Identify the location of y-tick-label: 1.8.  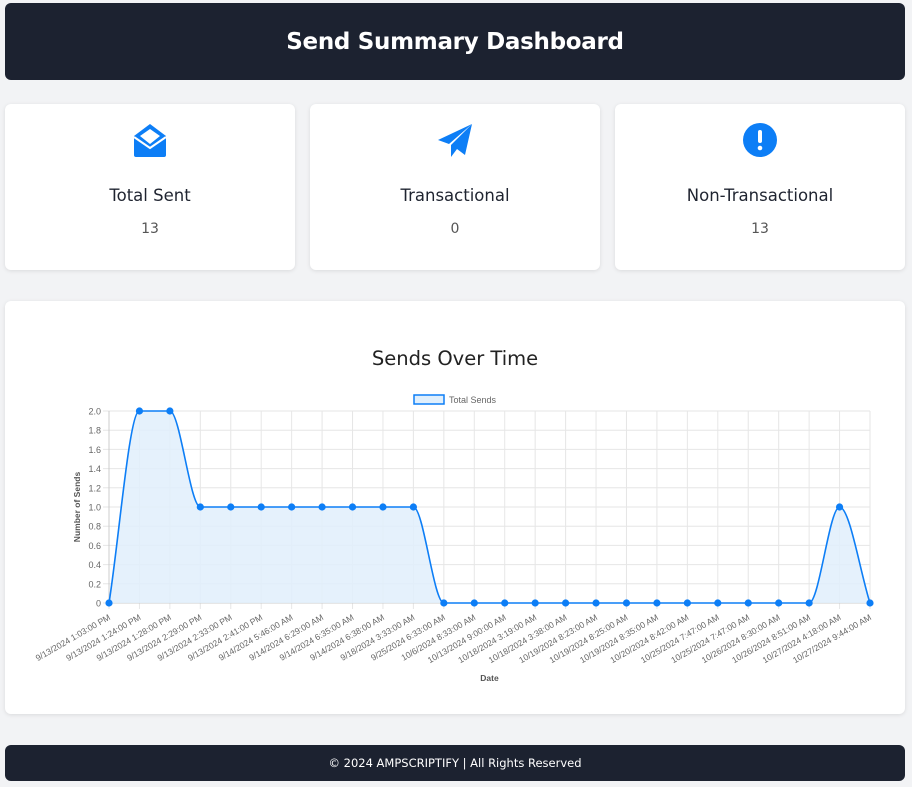
(94, 431).